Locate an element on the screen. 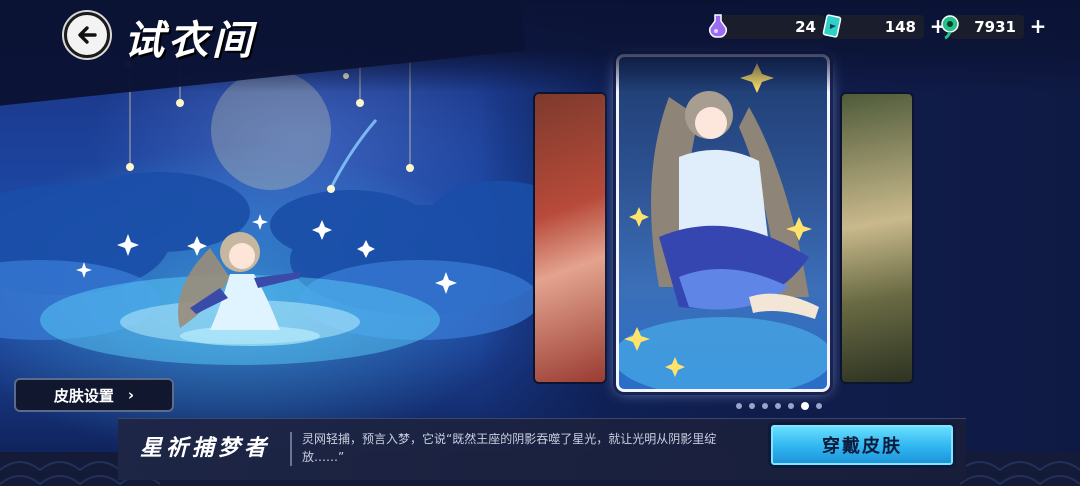 The height and width of the screenshot is (486, 1080). ticket-icon is located at coordinates (832, 26).